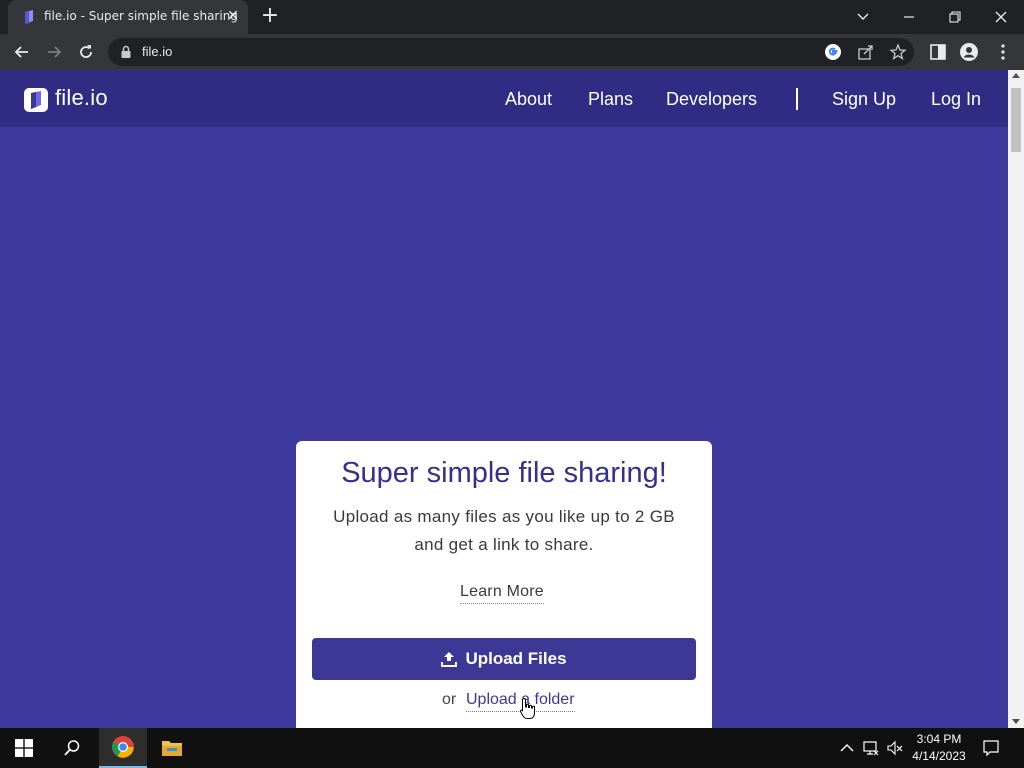  What do you see at coordinates (866, 52) in the screenshot?
I see `share-icon` at bounding box center [866, 52].